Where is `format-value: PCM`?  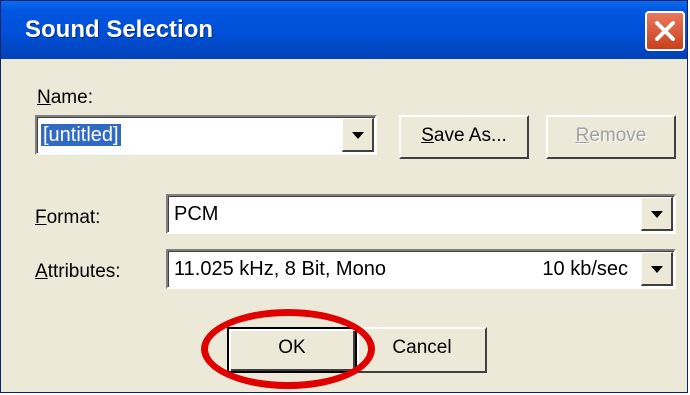
format-value: PCM is located at coordinates (196, 214).